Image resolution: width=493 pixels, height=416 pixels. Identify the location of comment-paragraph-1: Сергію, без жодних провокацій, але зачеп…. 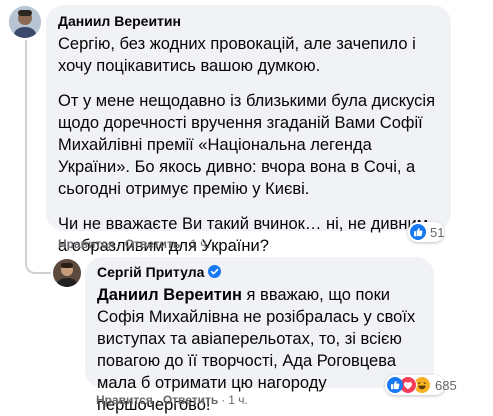
(237, 55).